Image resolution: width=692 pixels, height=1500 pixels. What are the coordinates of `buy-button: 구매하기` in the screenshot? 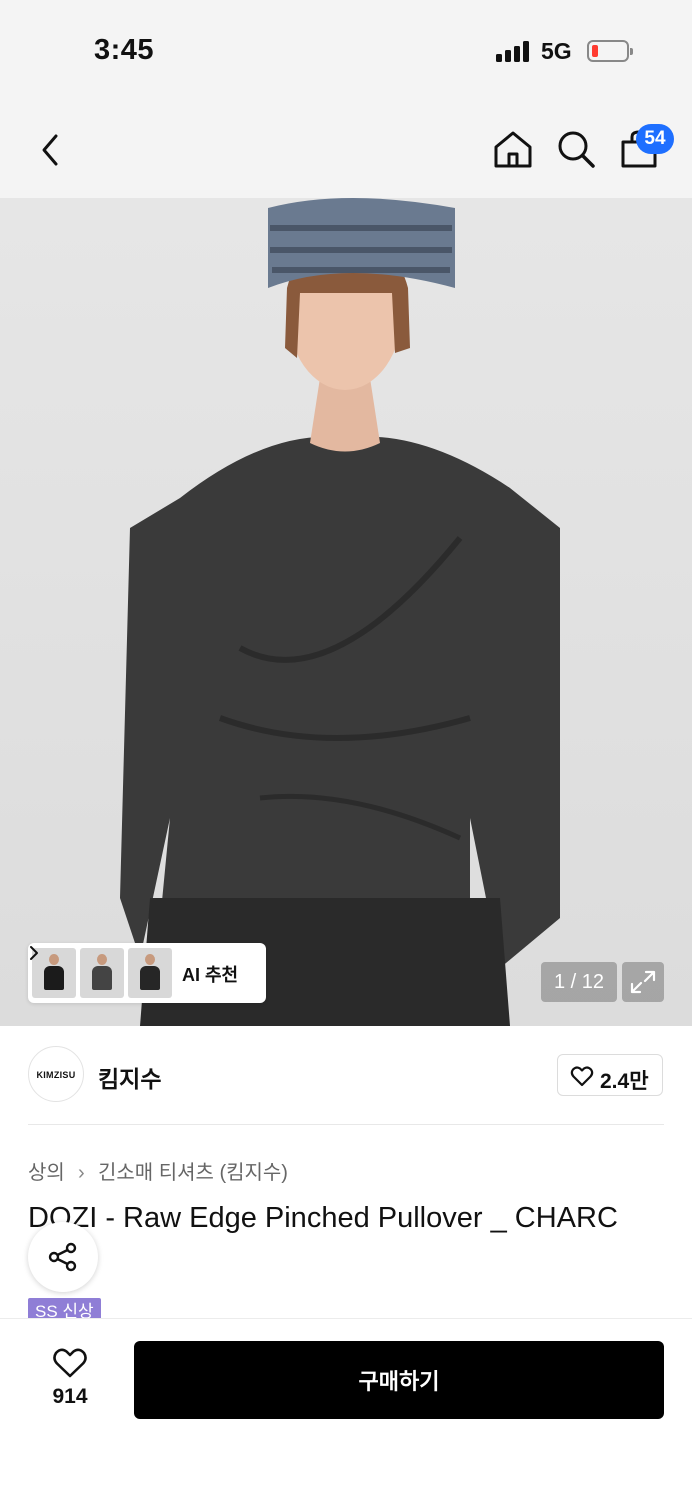 It's located at (399, 1380).